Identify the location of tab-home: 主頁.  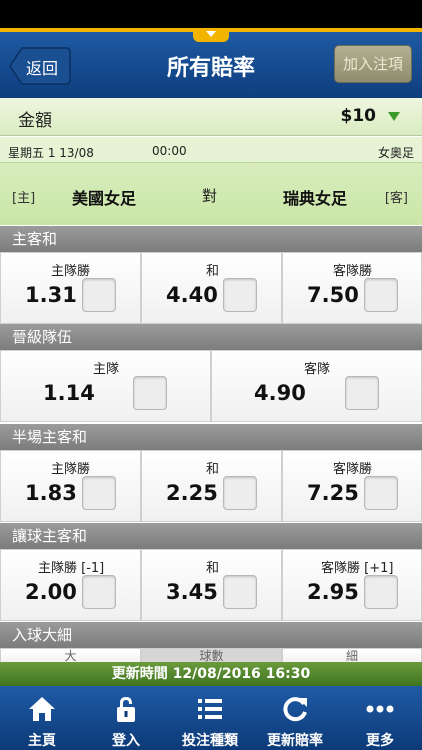
(42, 718).